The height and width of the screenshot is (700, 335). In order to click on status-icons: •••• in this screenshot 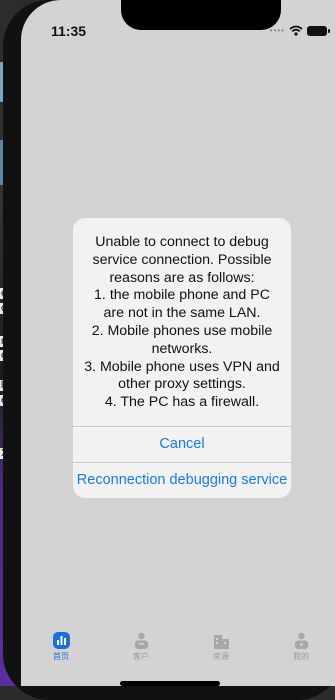, I will do `click(299, 30)`.